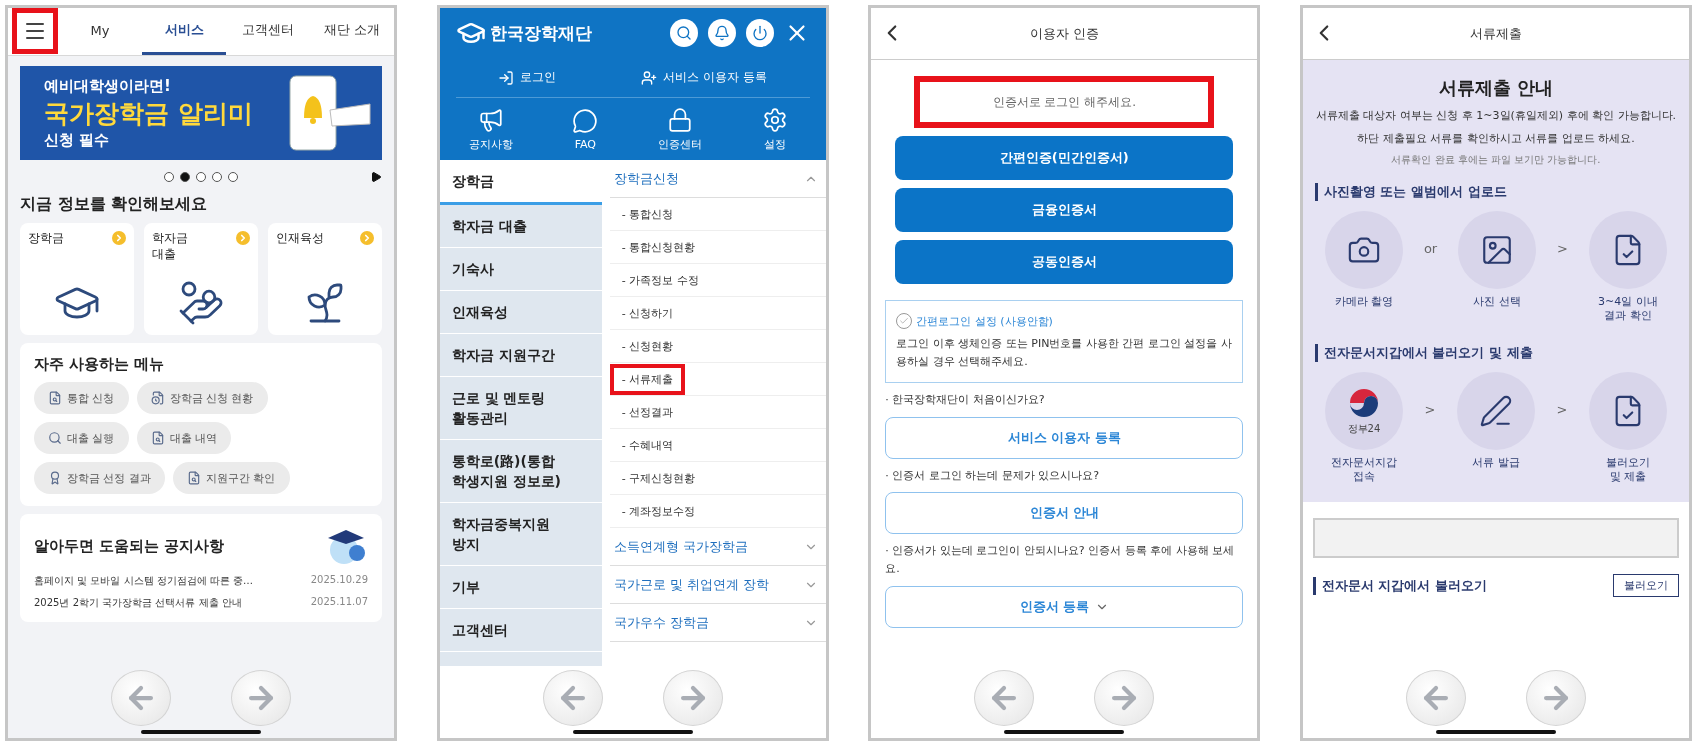 This screenshot has width=1697, height=746. Describe the element at coordinates (108, 86) in the screenshot. I see `banner-text: 예비대학생이라면!` at that location.